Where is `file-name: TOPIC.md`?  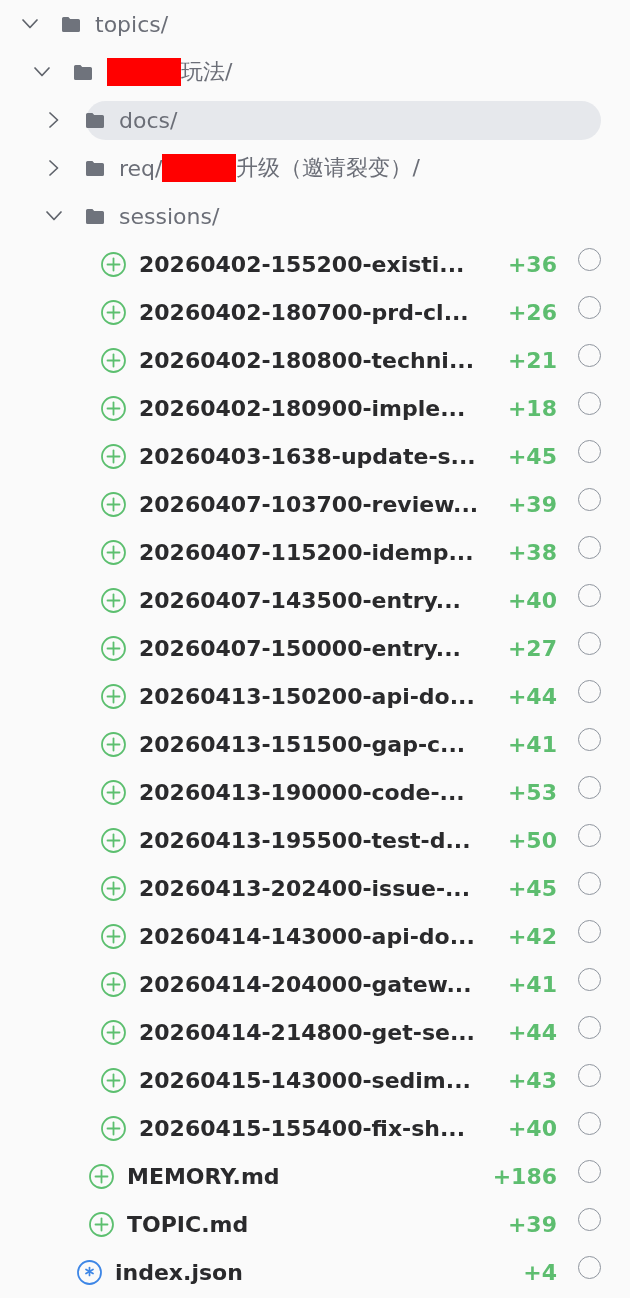 file-name: TOPIC.md is located at coordinates (188, 1224).